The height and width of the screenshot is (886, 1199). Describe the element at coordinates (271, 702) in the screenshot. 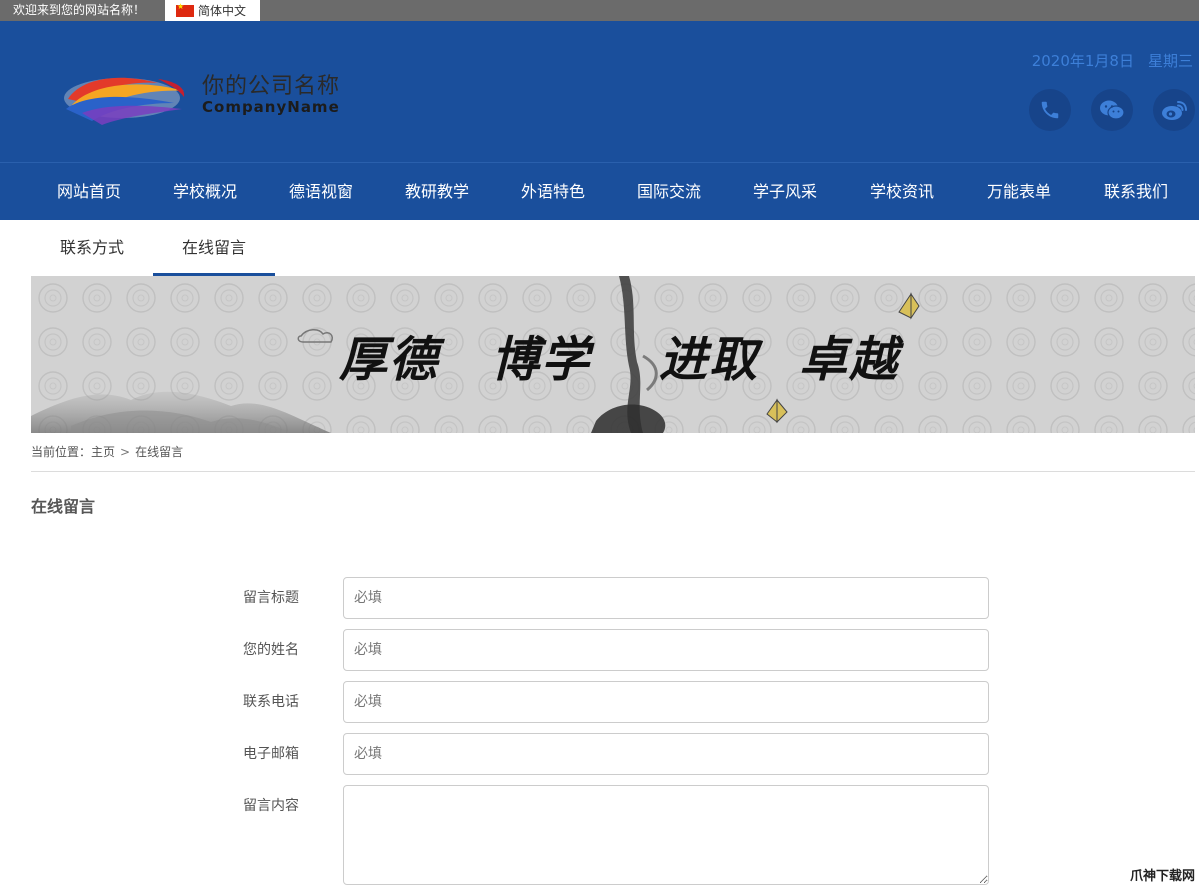

I see `phone-label: 联系电话` at that location.